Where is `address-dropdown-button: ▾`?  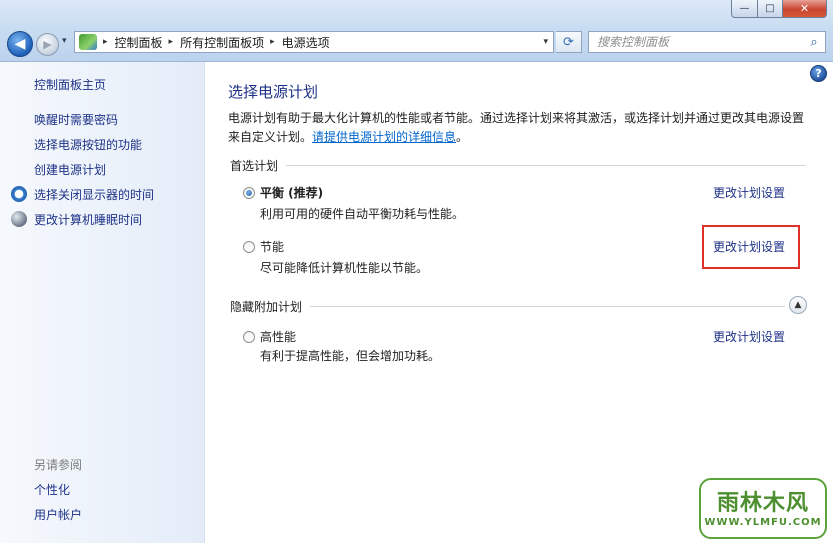 address-dropdown-button: ▾ is located at coordinates (545, 42).